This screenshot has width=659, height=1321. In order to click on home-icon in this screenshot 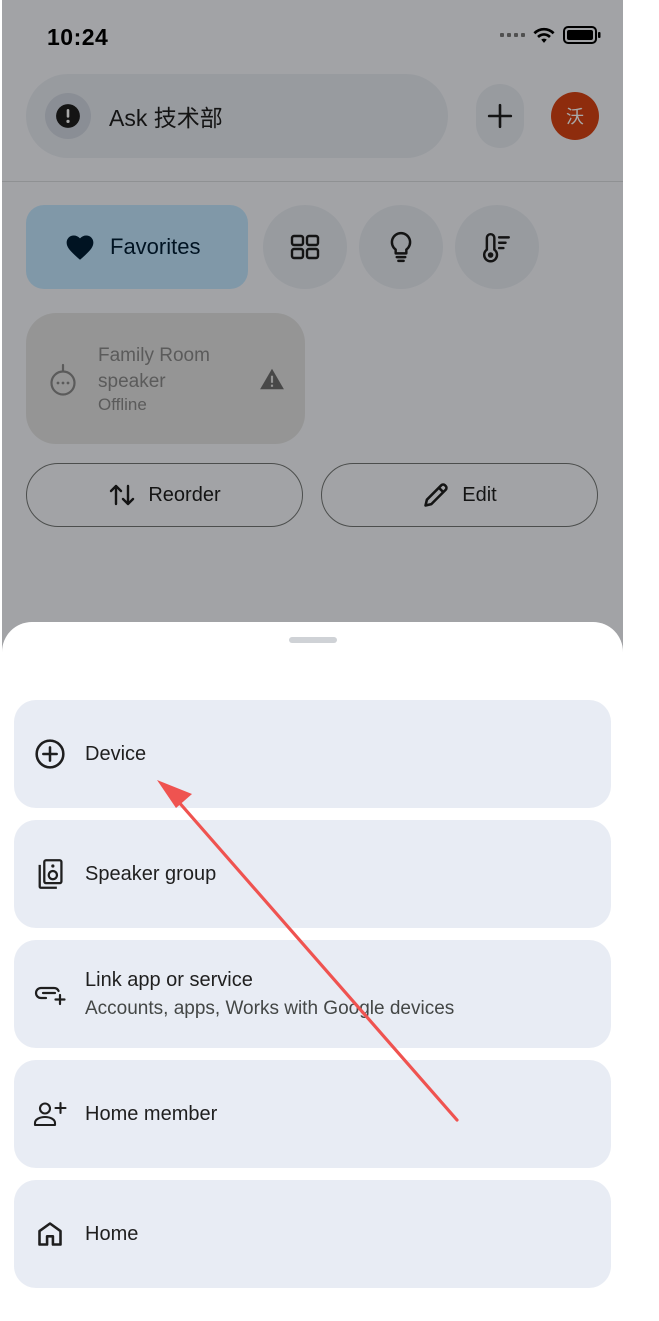, I will do `click(50, 1234)`.